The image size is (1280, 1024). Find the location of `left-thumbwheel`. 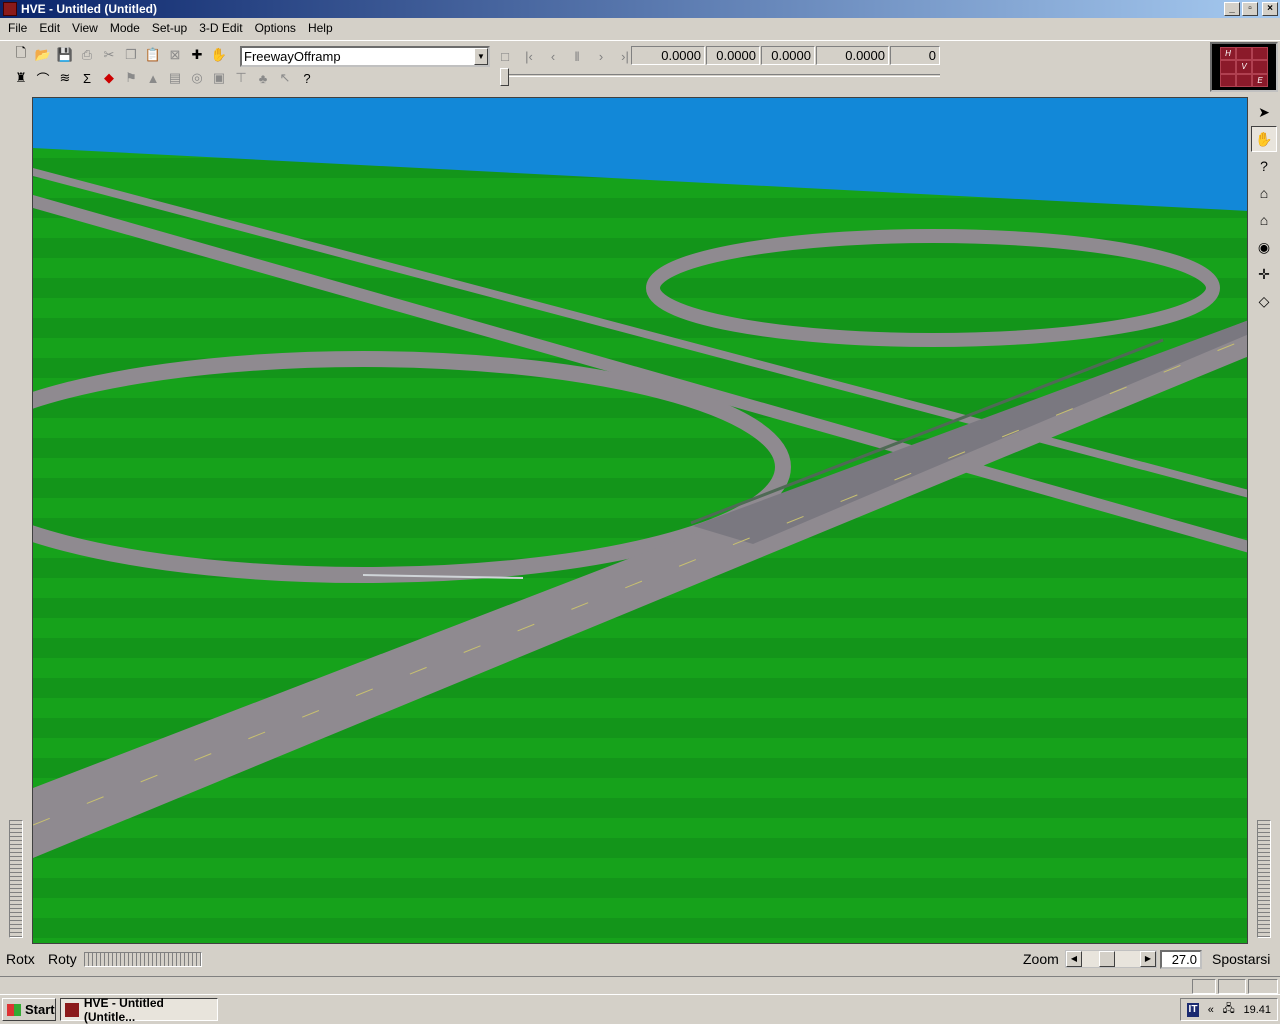

left-thumbwheel is located at coordinates (16, 879).